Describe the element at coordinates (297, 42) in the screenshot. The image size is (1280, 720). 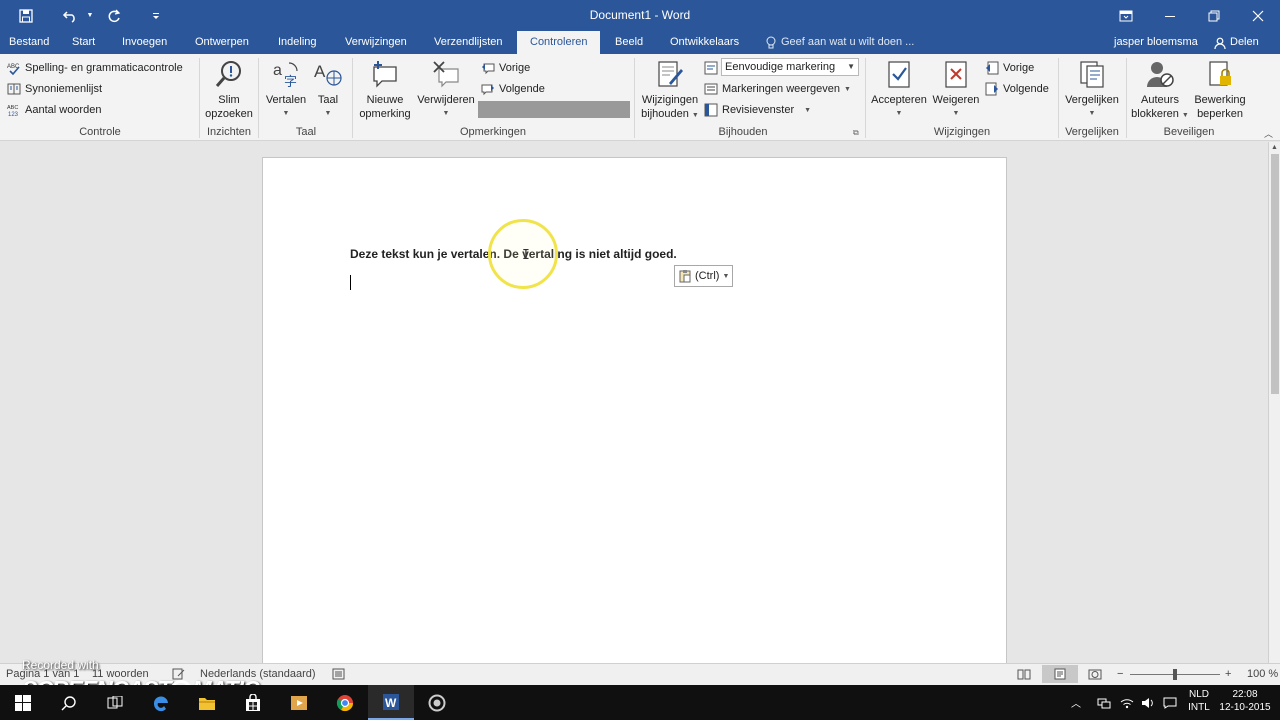
I see `tab-indeling: Indeling` at that location.